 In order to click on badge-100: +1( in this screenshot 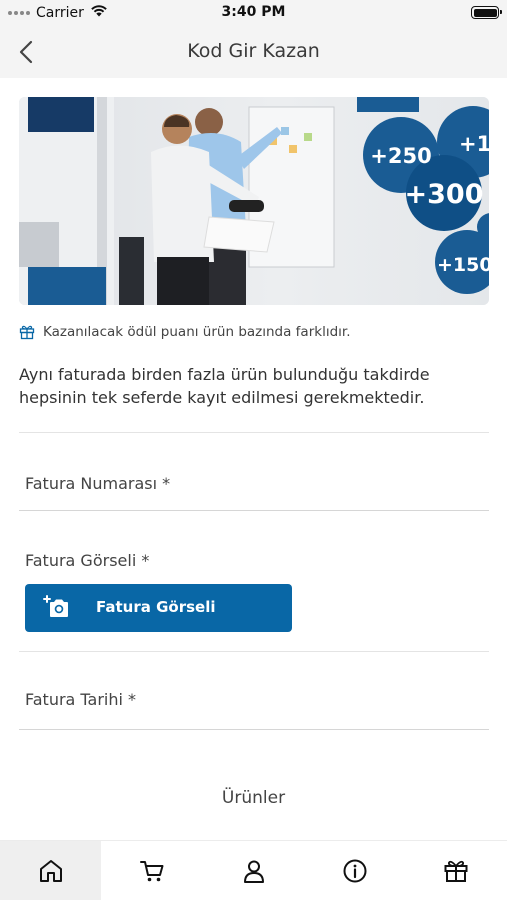, I will do `click(474, 144)`.